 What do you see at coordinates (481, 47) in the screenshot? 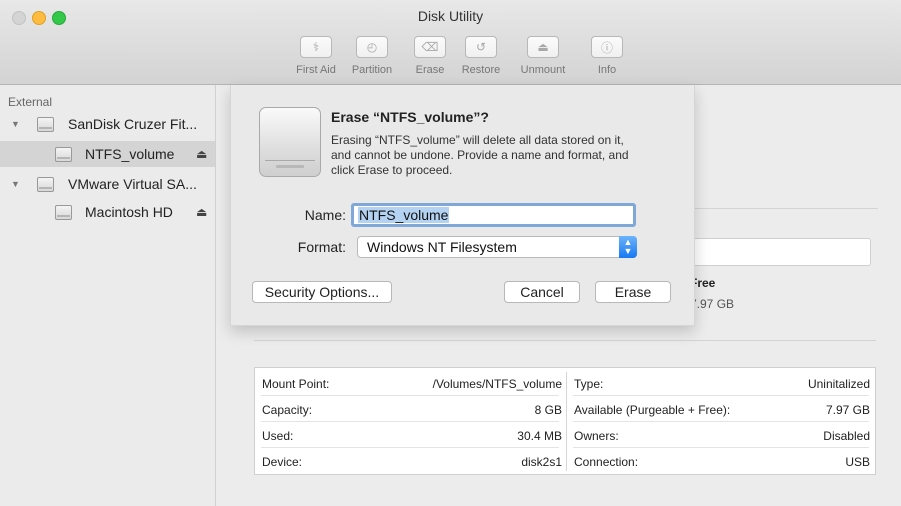
I see `restore-icon: ↺` at bounding box center [481, 47].